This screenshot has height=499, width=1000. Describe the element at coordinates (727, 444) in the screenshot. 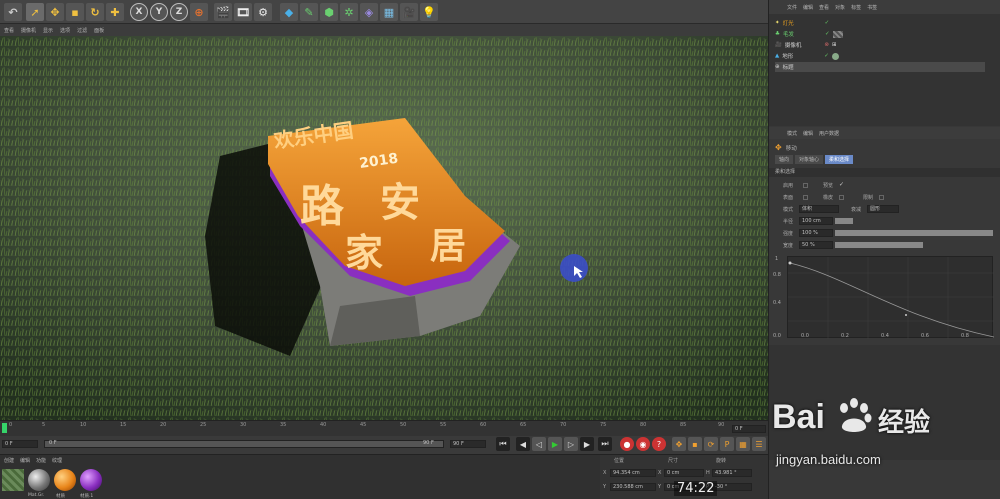

I see `key-param-icon: P` at that location.